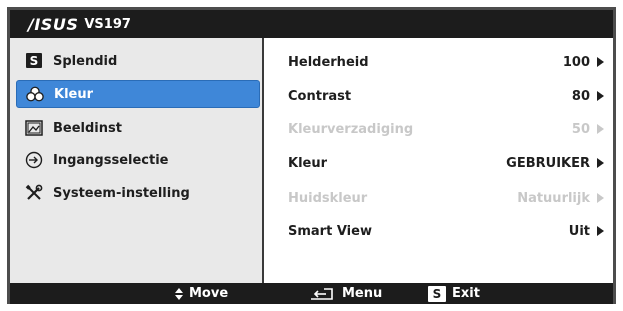 The height and width of the screenshot is (311, 623). What do you see at coordinates (209, 293) in the screenshot?
I see `footer-move-label: Move` at bounding box center [209, 293].